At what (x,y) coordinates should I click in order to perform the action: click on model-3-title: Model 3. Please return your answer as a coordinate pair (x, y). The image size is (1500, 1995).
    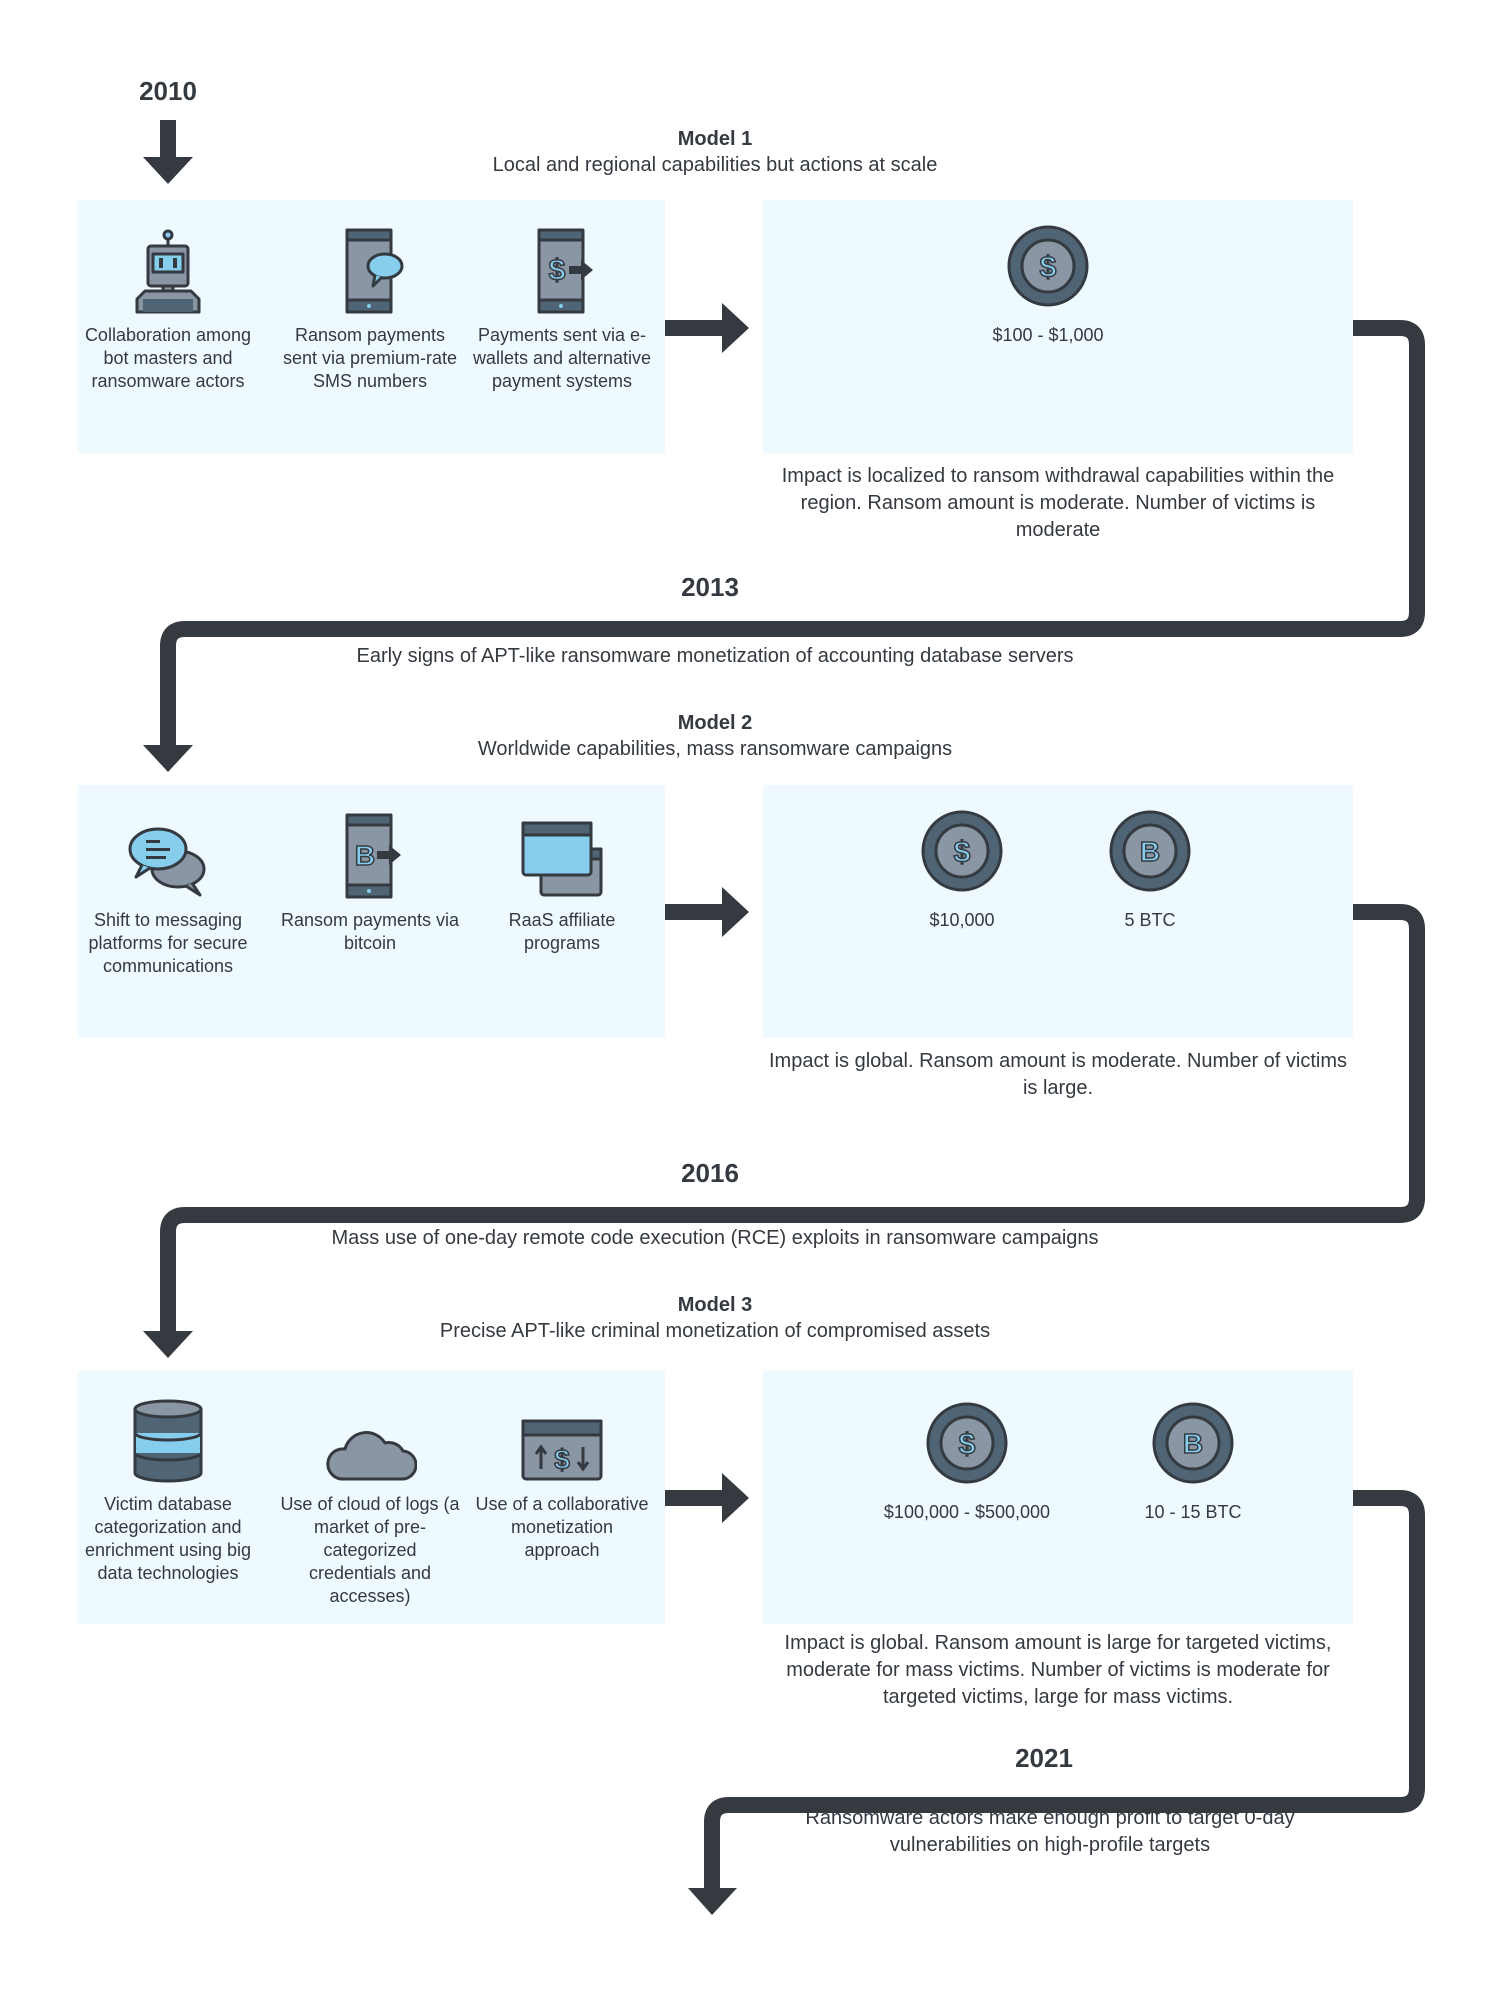
    Looking at the image, I should click on (715, 1305).